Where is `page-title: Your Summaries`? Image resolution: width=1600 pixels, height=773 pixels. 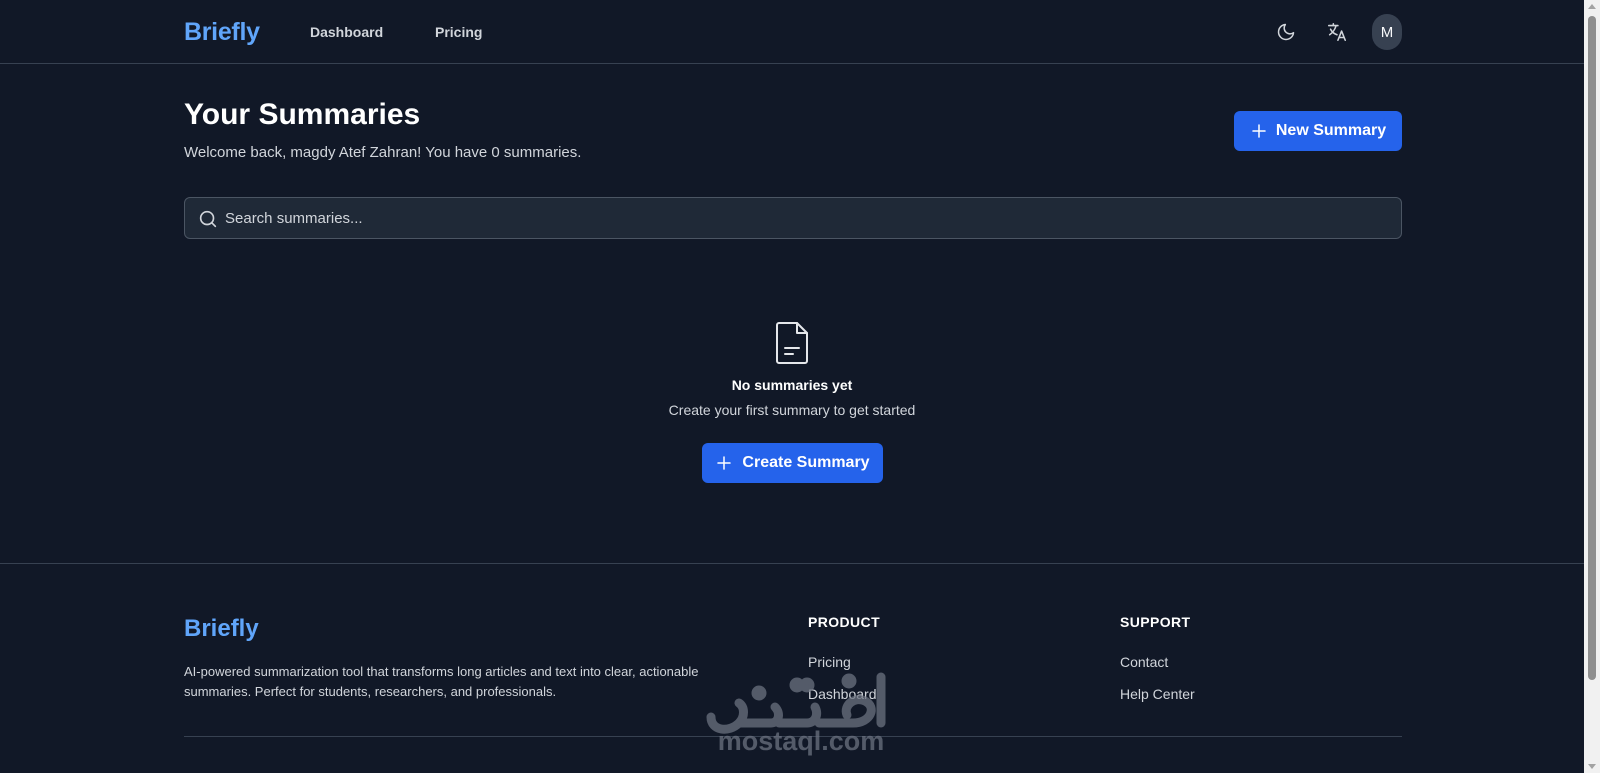 page-title: Your Summaries is located at coordinates (302, 114).